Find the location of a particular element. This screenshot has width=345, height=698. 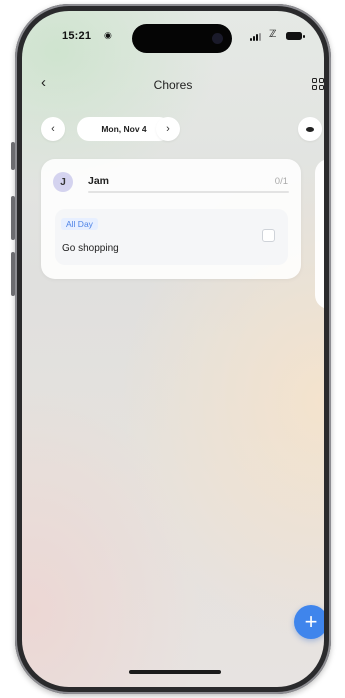

wifi-icon: ℤ is located at coordinates (273, 34).